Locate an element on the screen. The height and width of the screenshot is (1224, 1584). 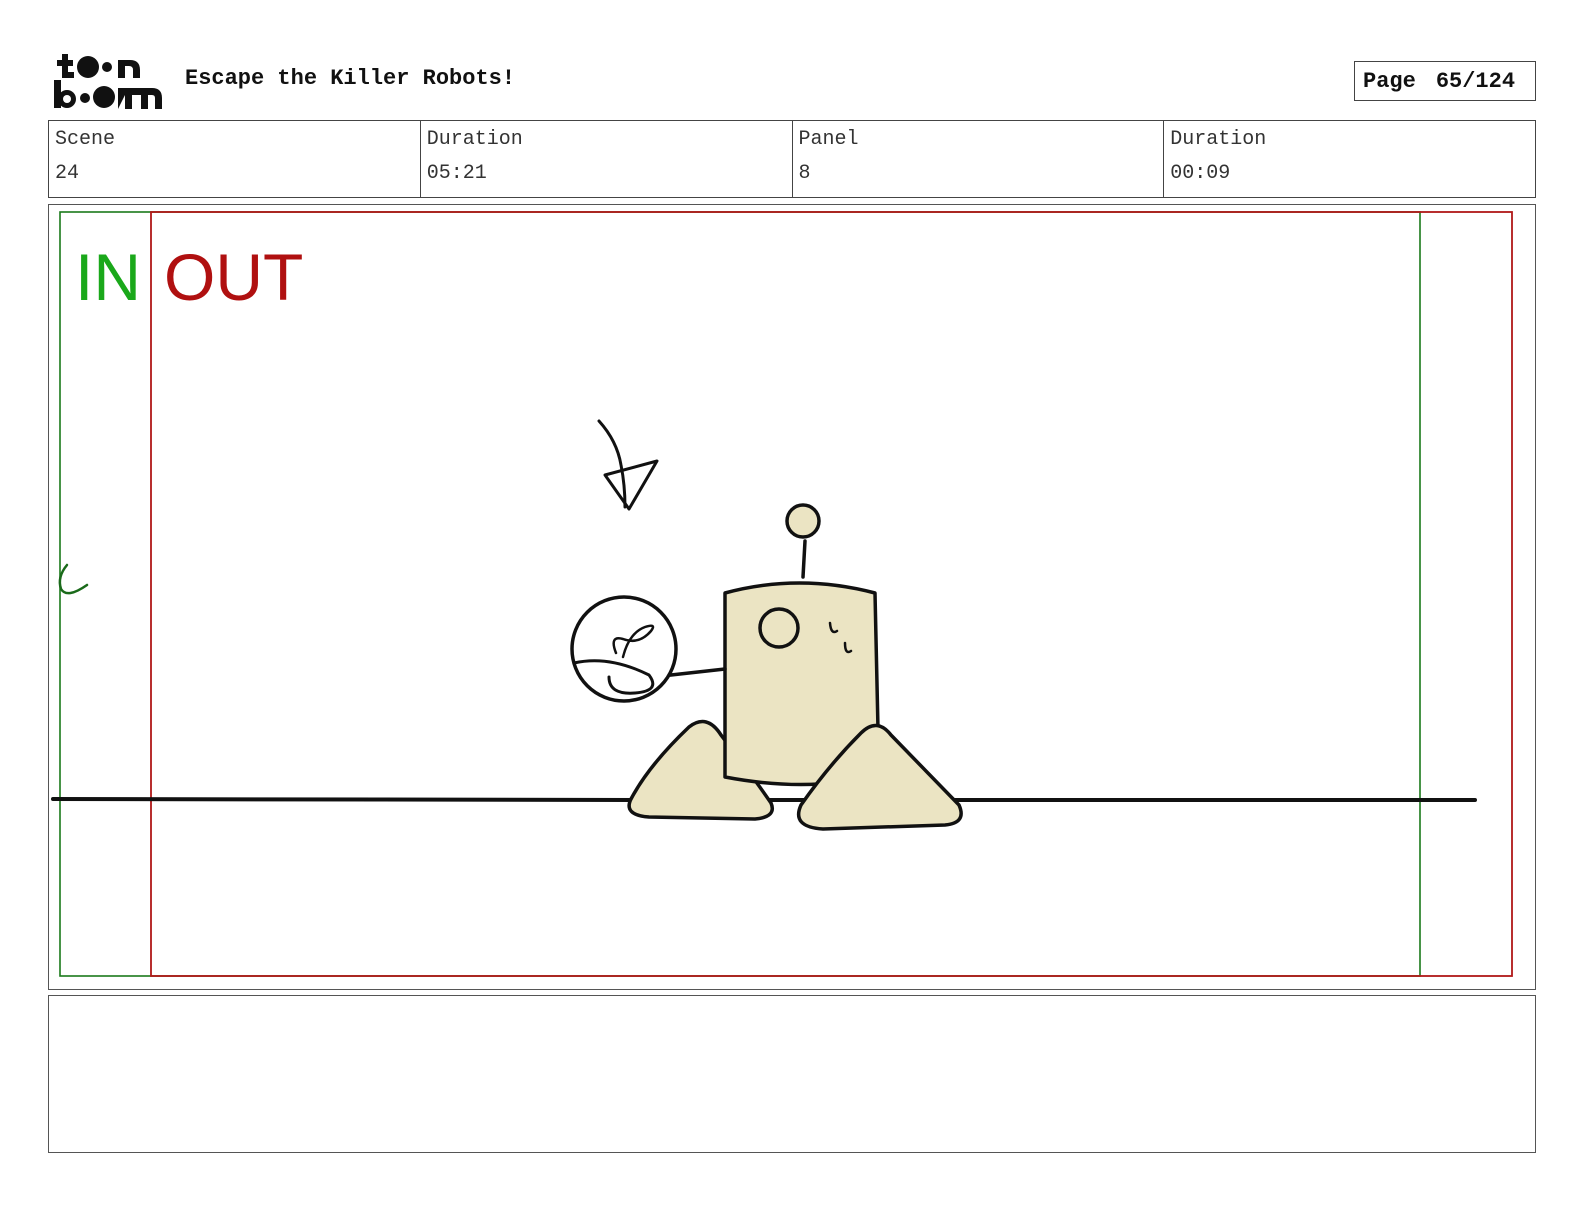
toon-boom-logo is located at coordinates (108, 81).